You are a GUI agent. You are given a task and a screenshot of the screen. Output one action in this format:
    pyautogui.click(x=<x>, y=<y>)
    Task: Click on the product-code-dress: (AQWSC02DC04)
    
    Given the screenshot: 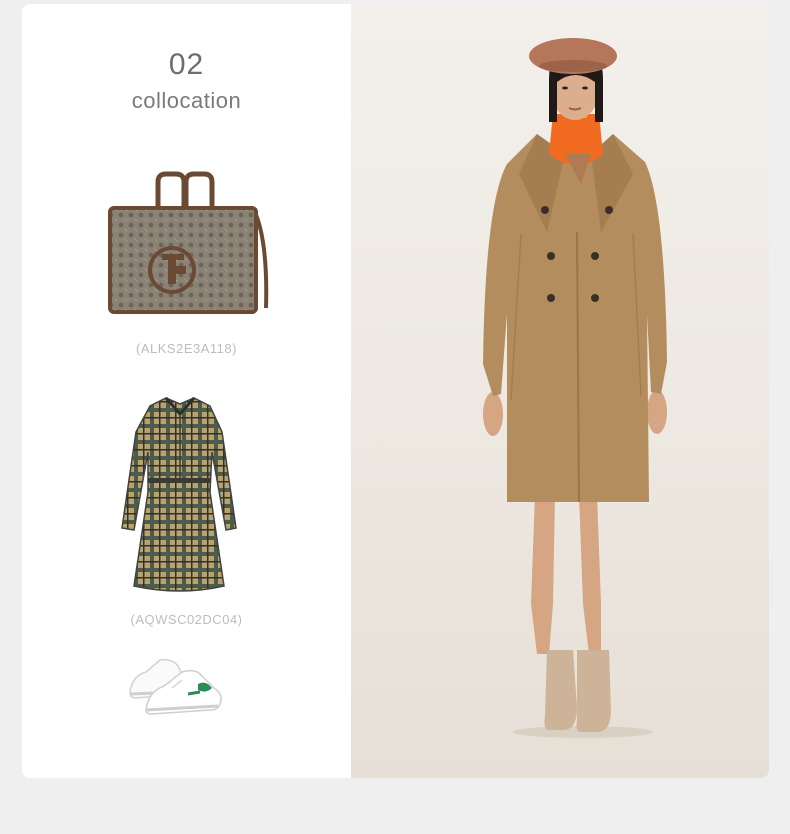 What is the action you would take?
    pyautogui.click(x=186, y=619)
    